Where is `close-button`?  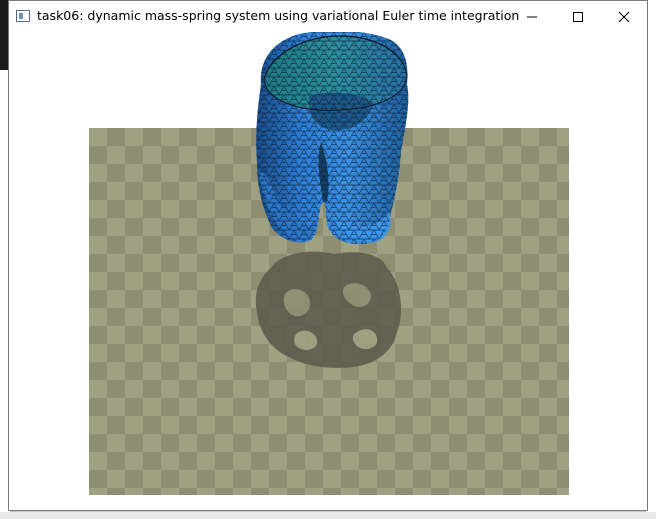 close-button is located at coordinates (624, 16).